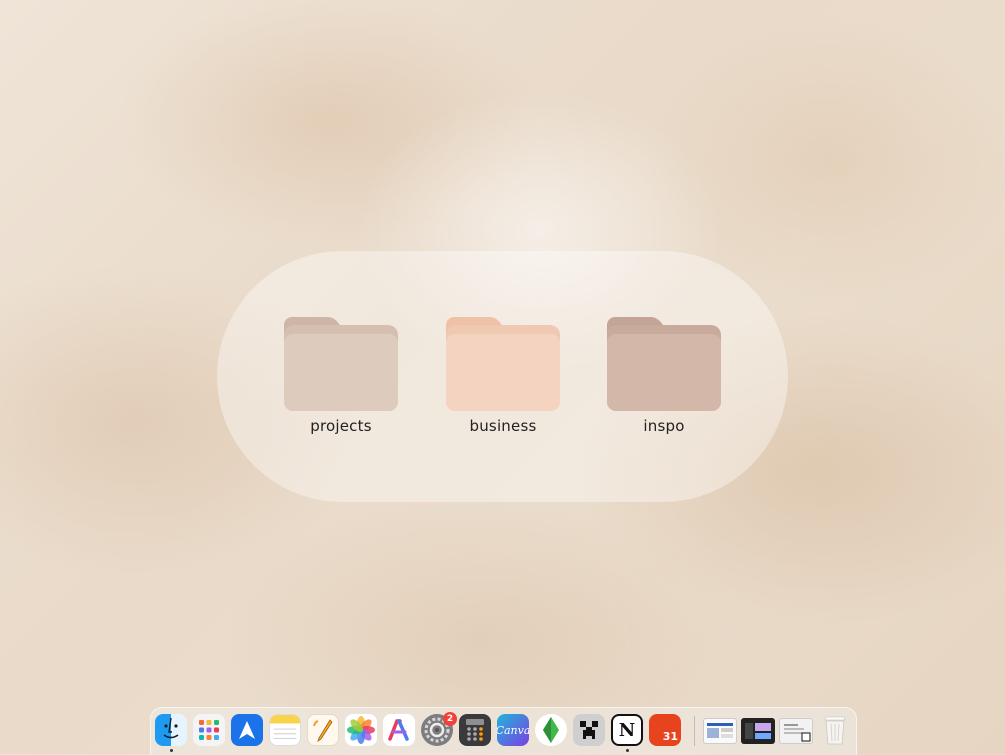 The width and height of the screenshot is (1005, 755). Describe the element at coordinates (450, 719) in the screenshot. I see `notification-badge: 2` at that location.